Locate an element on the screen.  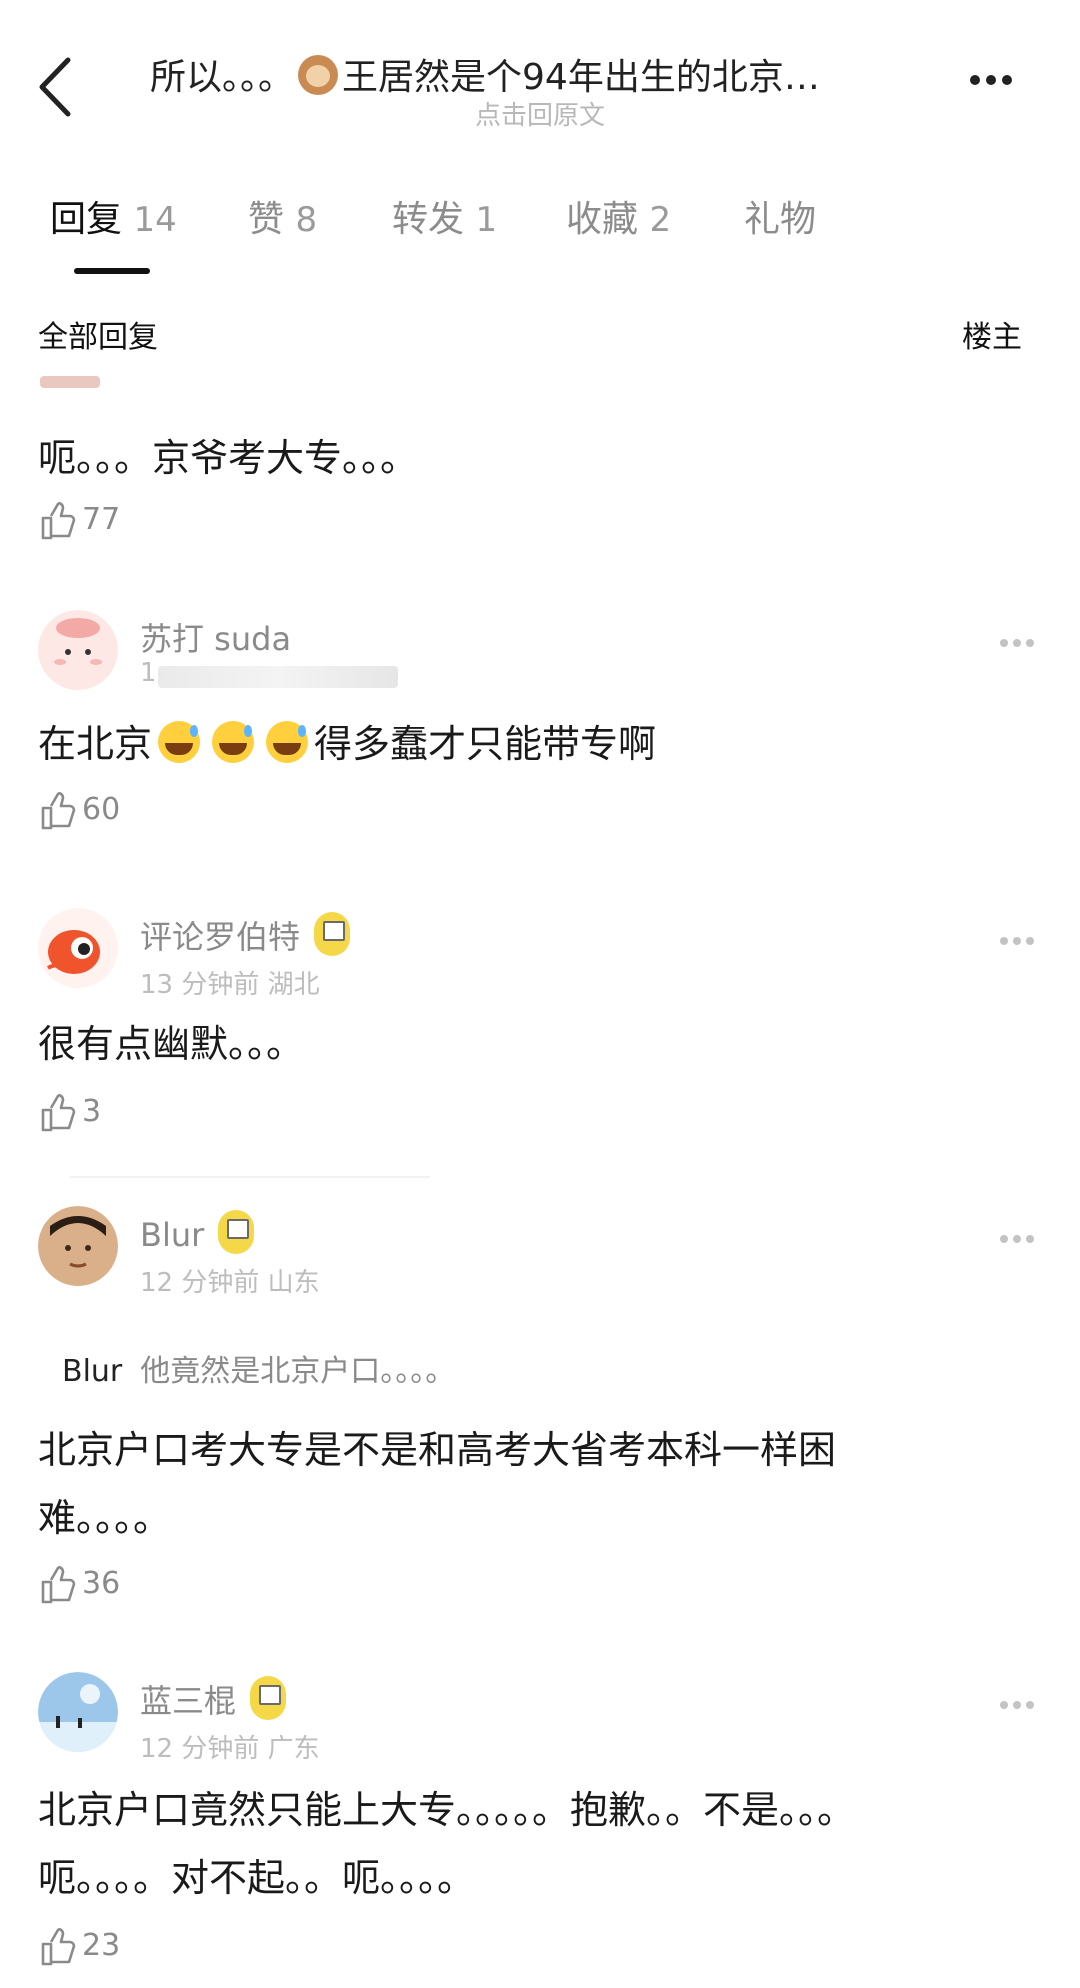
comment-meta: 1 is located at coordinates (148, 673).